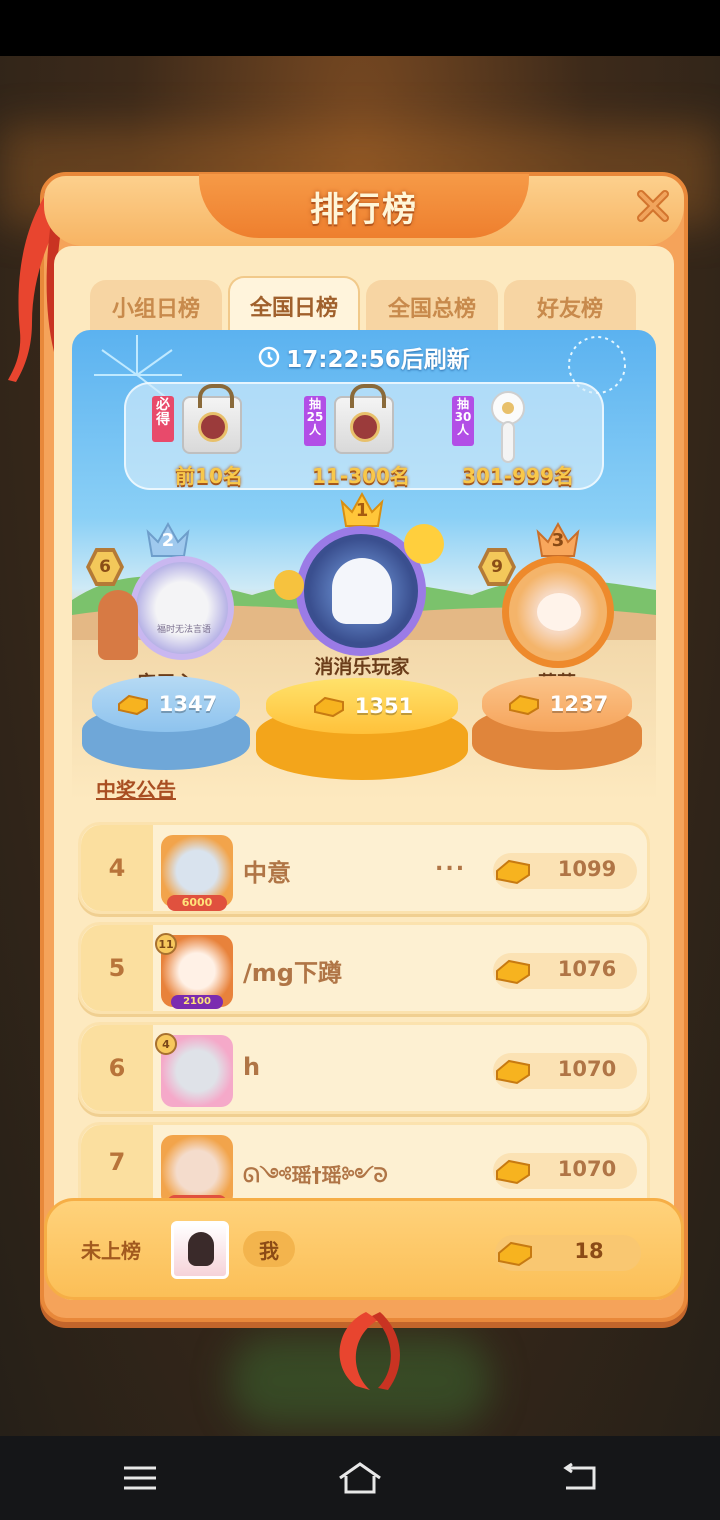  I want to click on rank-cell: 4, so click(117, 868).